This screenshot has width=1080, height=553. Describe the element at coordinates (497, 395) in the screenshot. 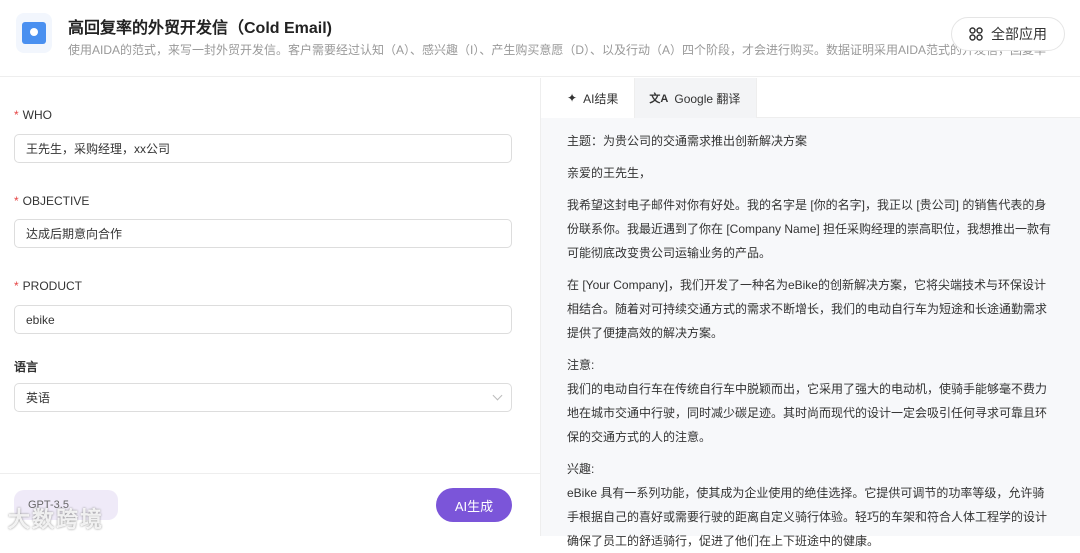

I see `chevron-down-icon` at that location.